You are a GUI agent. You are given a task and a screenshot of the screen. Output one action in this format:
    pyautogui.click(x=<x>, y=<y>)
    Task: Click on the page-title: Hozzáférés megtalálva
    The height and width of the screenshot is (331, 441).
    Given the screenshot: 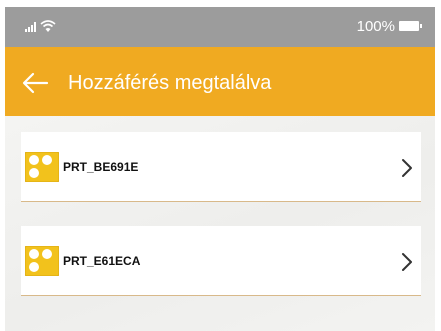 What is the action you would take?
    pyautogui.click(x=170, y=83)
    